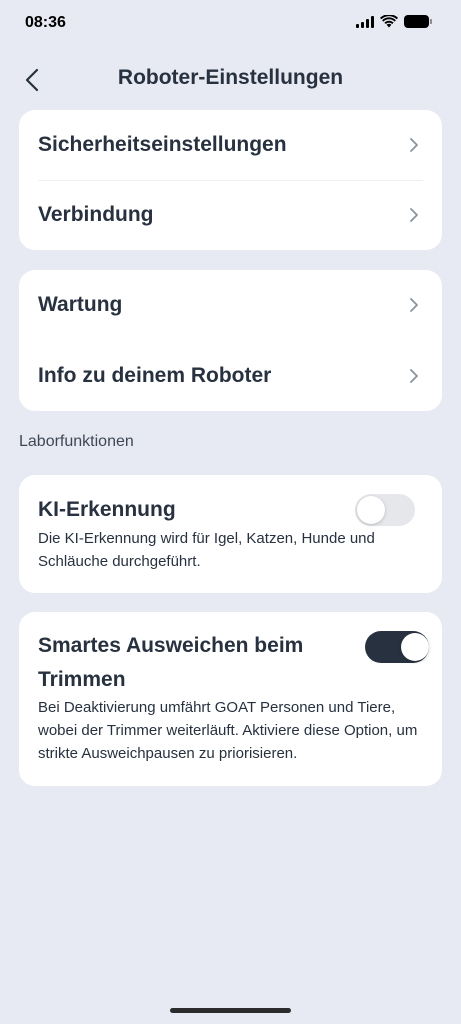  Describe the element at coordinates (397, 647) in the screenshot. I see `smart-avoidance-toggle` at that location.